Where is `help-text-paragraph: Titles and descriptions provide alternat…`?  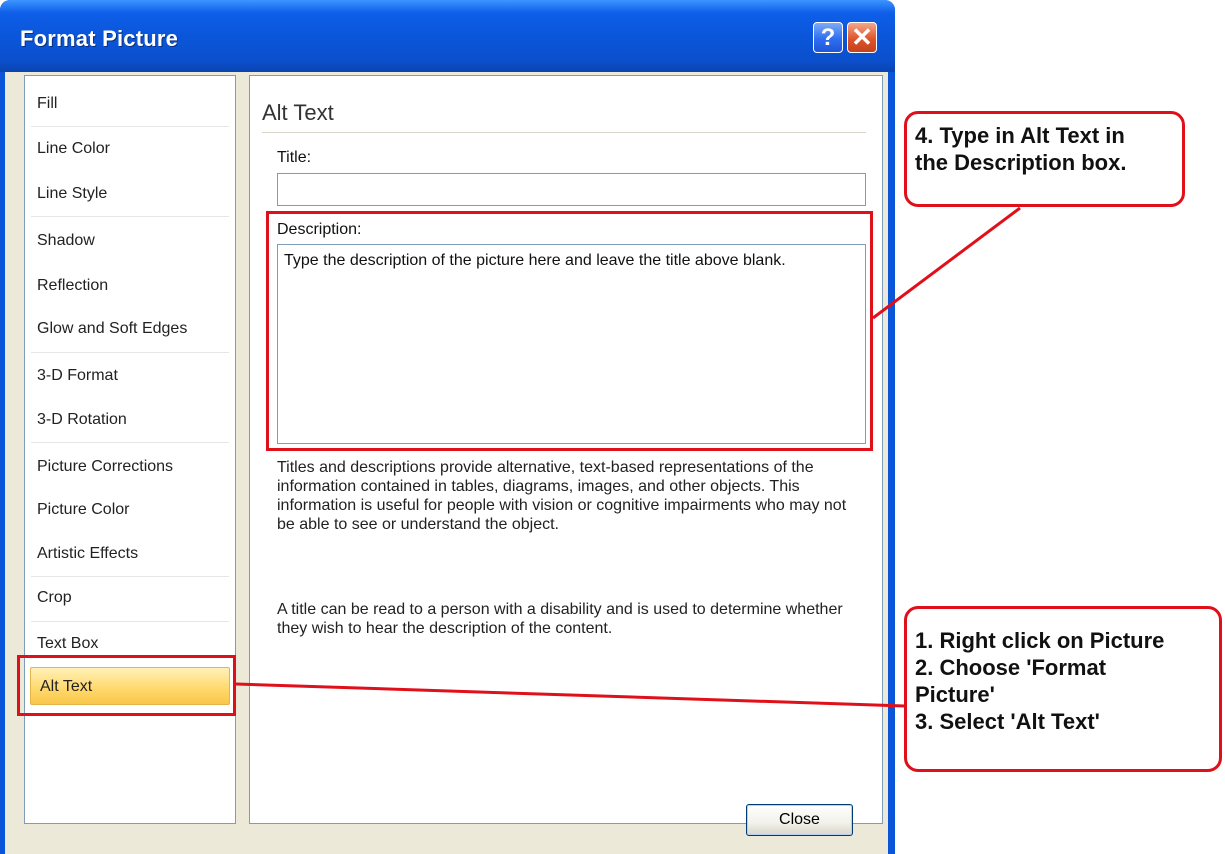 help-text-paragraph: Titles and descriptions provide alternat… is located at coordinates (562, 496).